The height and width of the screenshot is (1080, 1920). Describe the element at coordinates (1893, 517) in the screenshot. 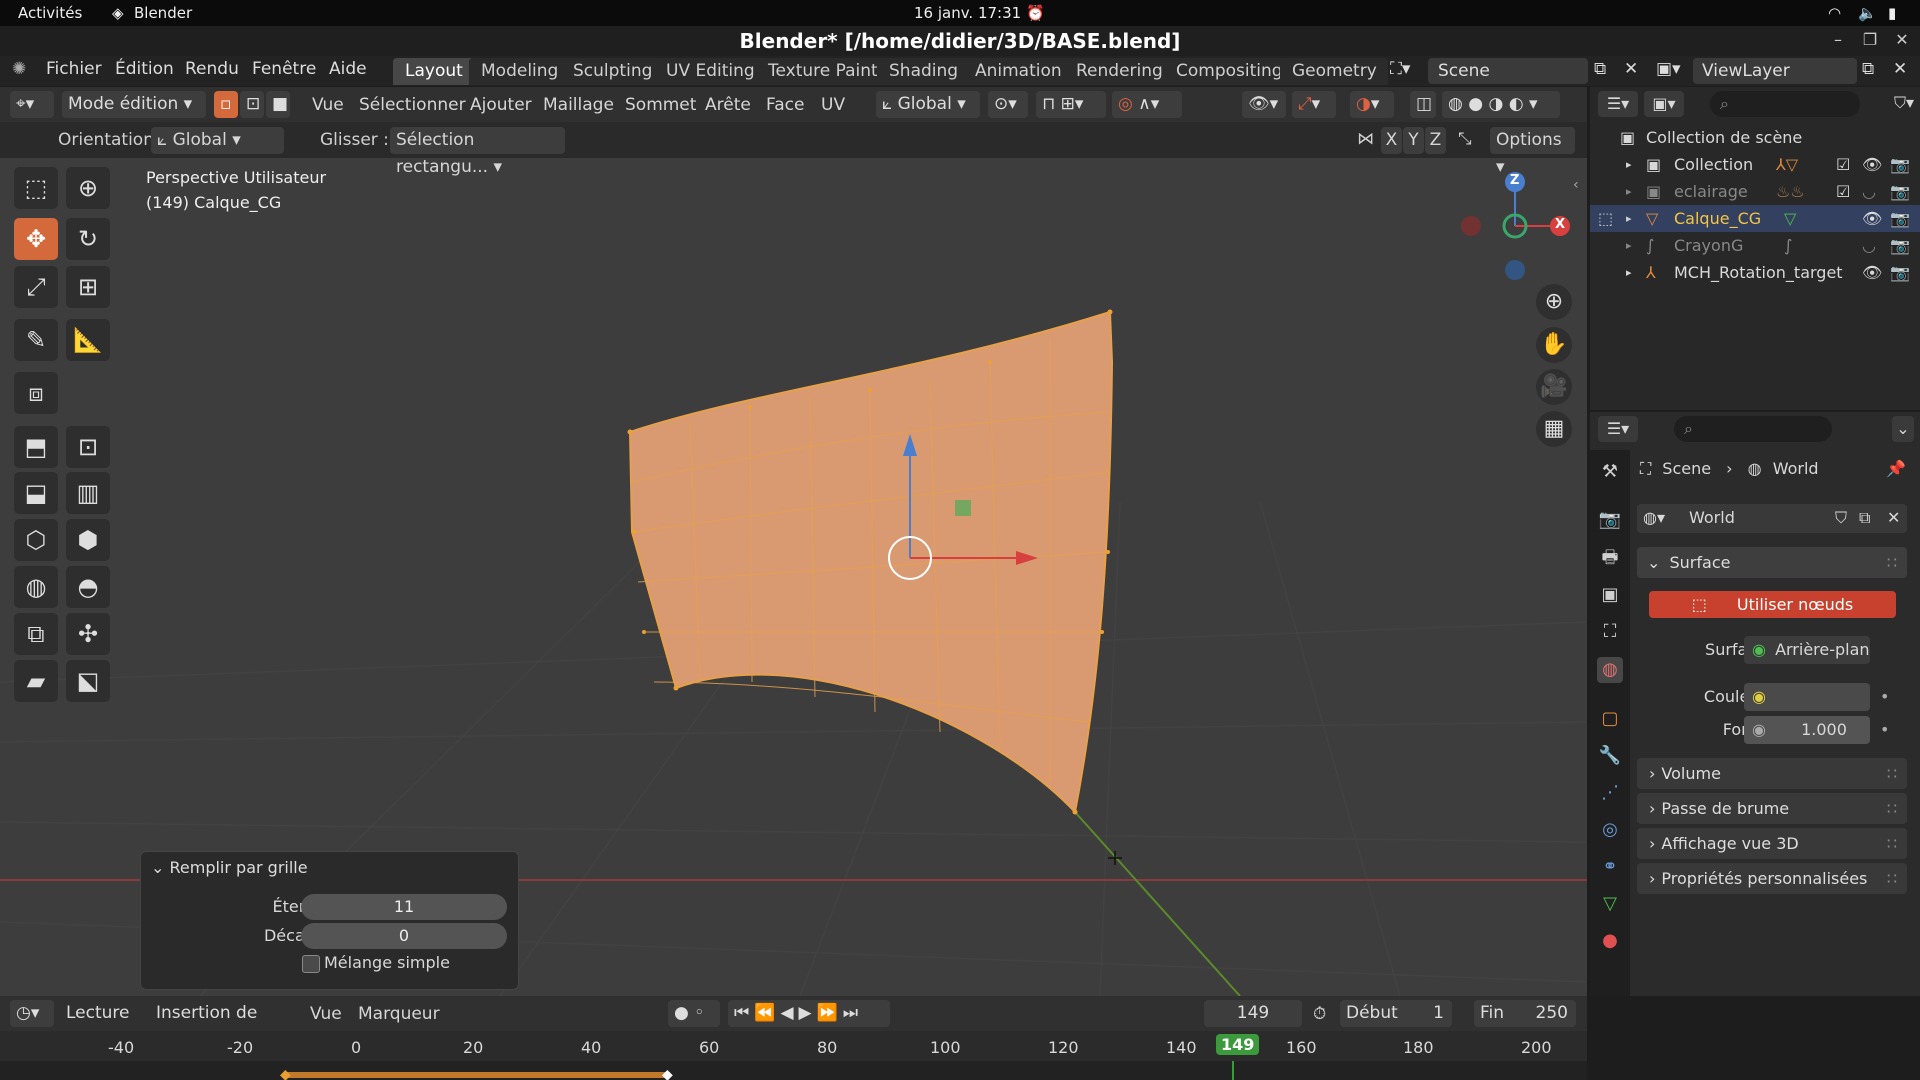

I see `unlink-world-icon: ✕` at that location.